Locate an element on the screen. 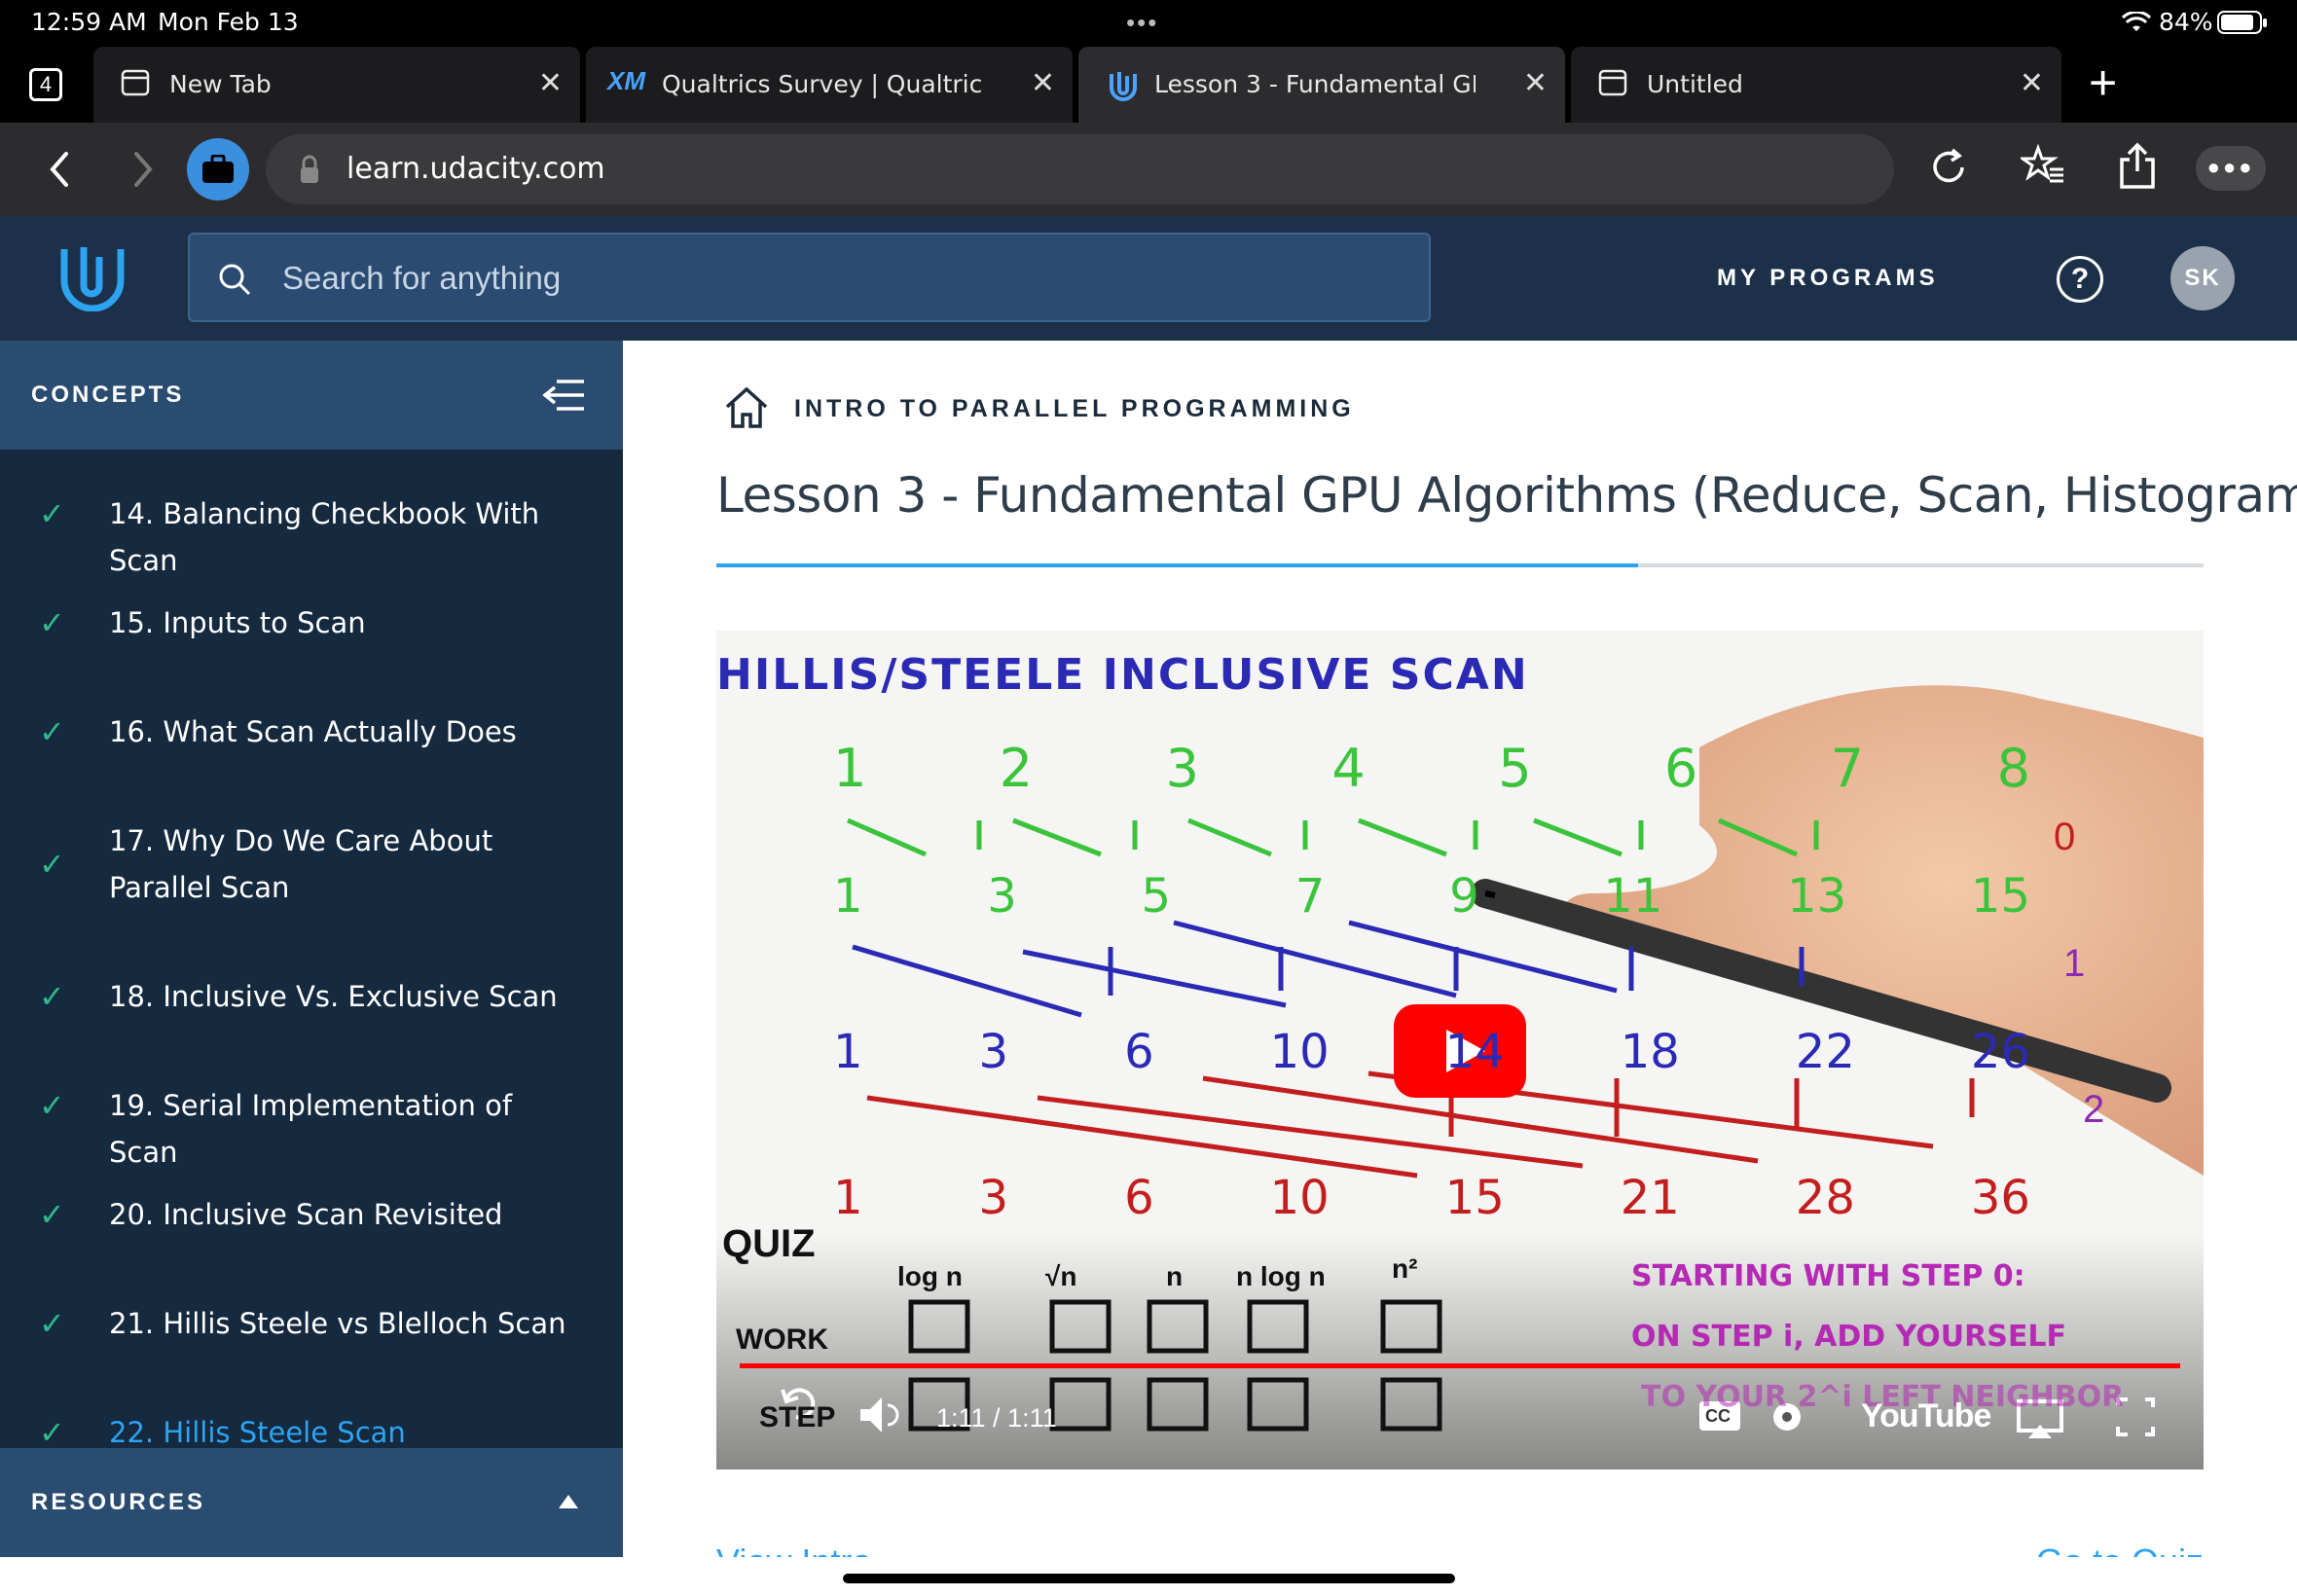  video-heading: HILLIS/STEELE INCLUSIVE SCAN is located at coordinates (1122, 675).